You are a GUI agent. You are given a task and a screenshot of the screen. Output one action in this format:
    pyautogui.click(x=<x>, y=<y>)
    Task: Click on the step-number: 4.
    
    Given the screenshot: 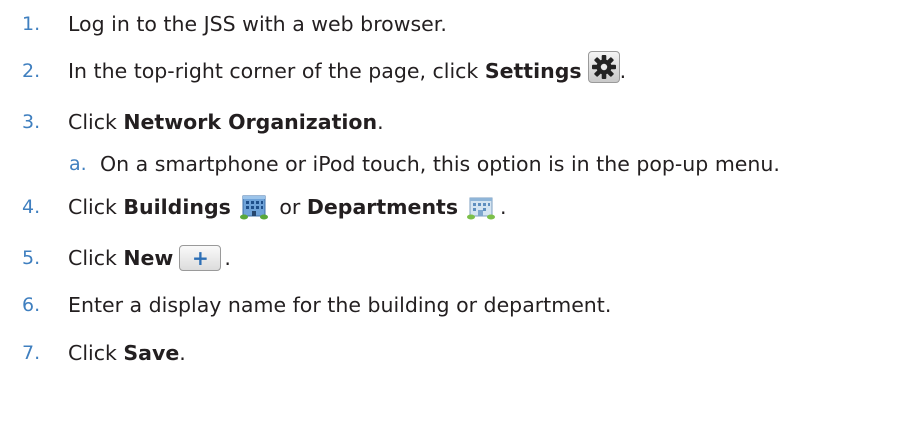 What is the action you would take?
    pyautogui.click(x=31, y=207)
    